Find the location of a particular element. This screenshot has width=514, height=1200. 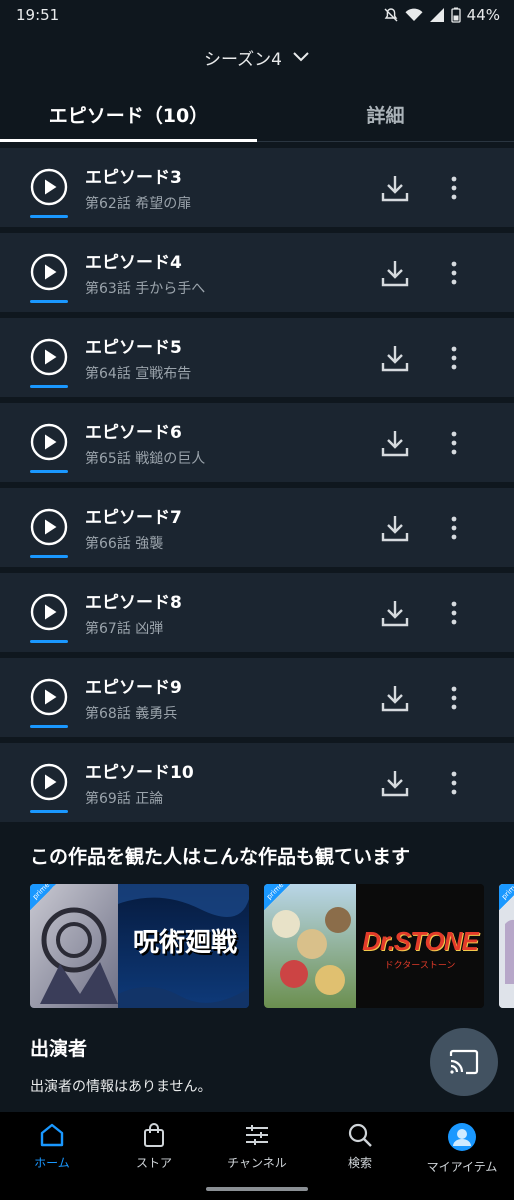

tab-details: 詳細 is located at coordinates (385, 114).